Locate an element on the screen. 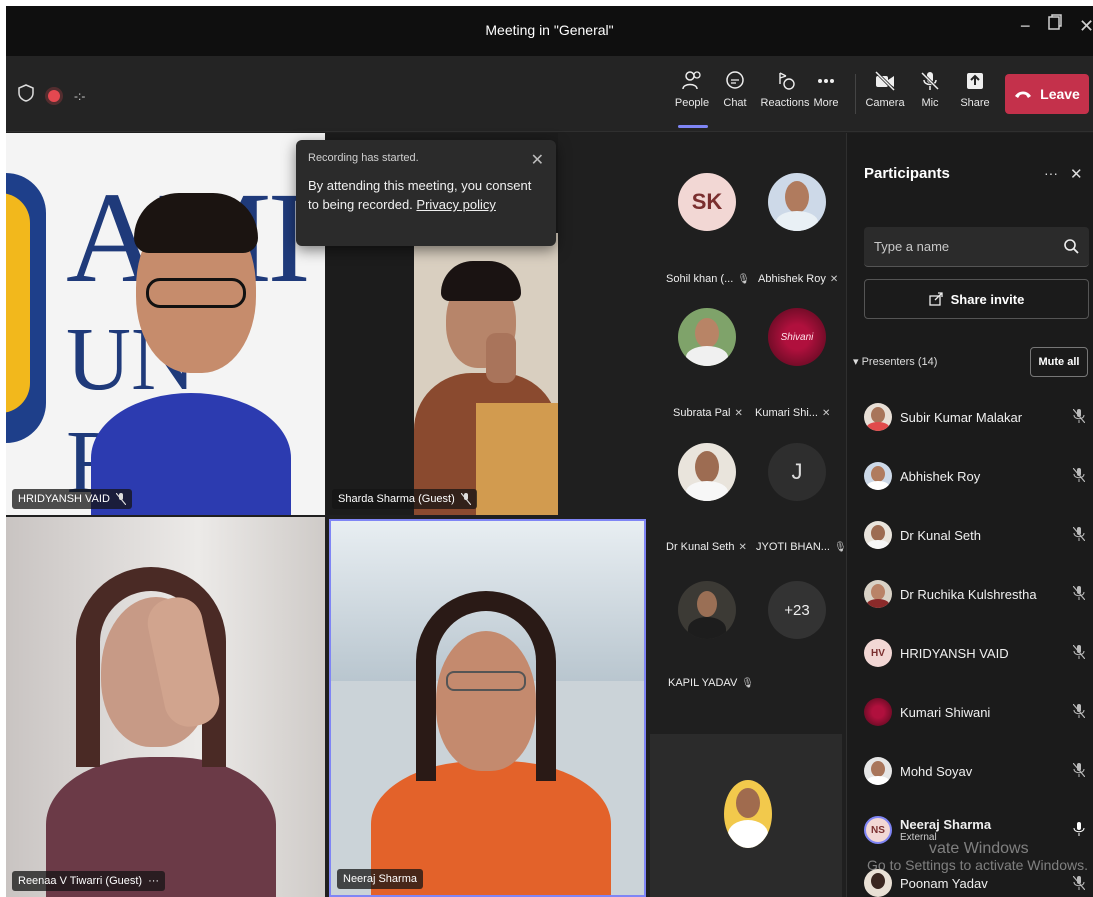 Image resolution: width=1093 pixels, height=897 pixels. mic-icon: 🎙 is located at coordinates (743, 279).